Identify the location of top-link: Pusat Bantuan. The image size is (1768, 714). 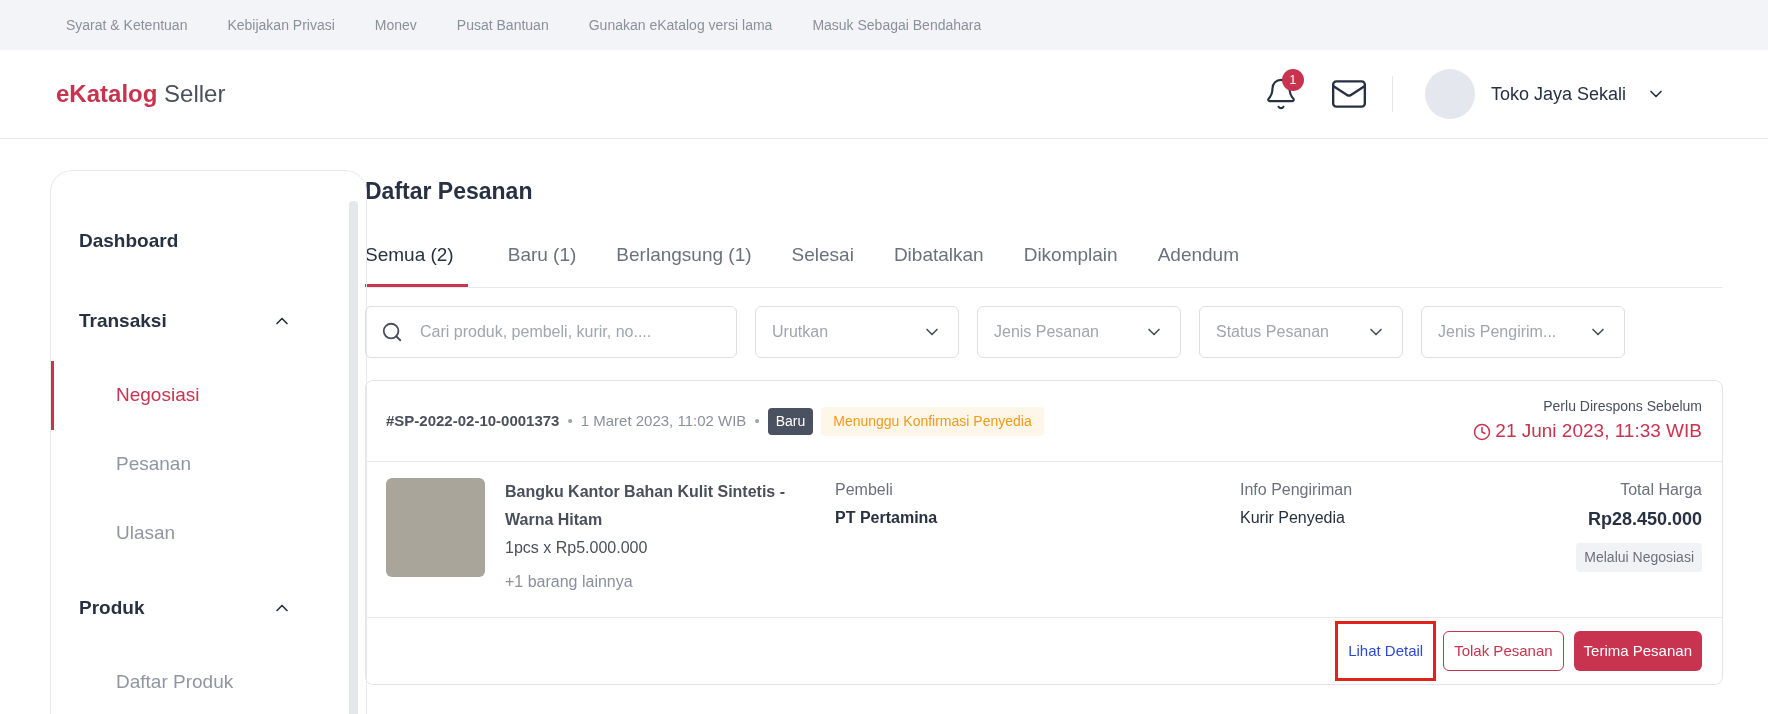
(502, 25).